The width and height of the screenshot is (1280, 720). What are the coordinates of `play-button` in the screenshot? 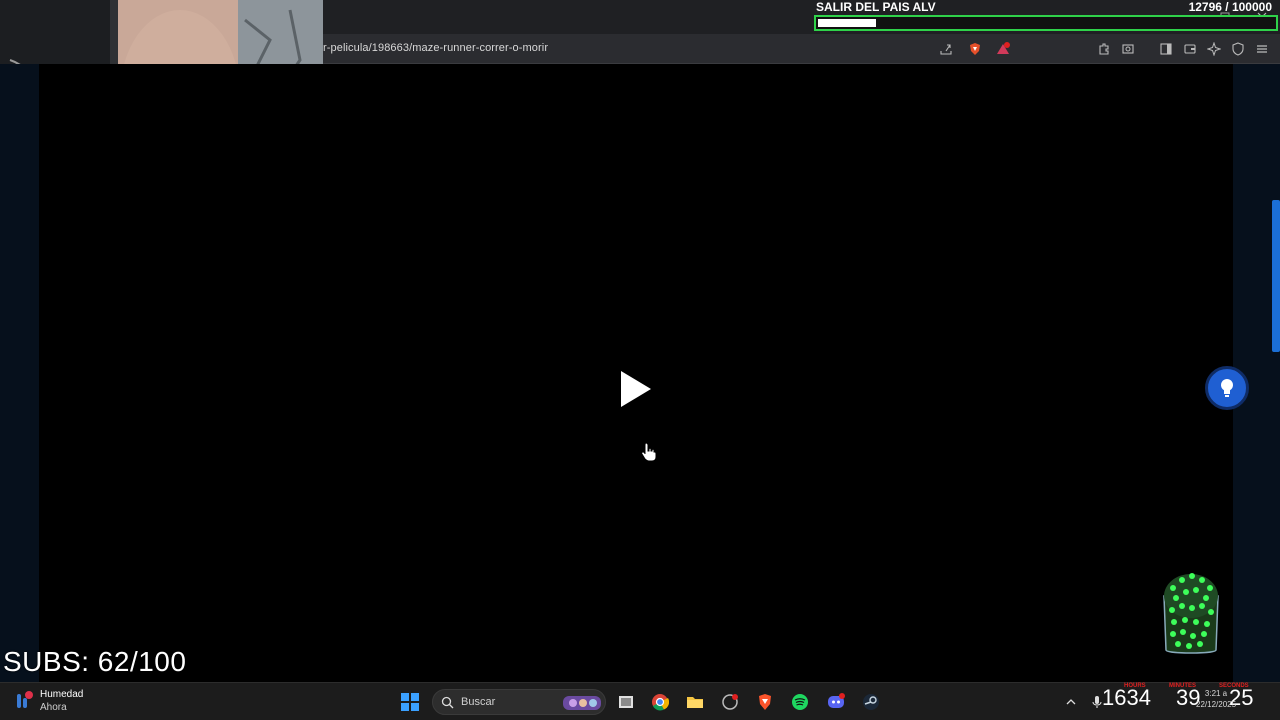 It's located at (636, 389).